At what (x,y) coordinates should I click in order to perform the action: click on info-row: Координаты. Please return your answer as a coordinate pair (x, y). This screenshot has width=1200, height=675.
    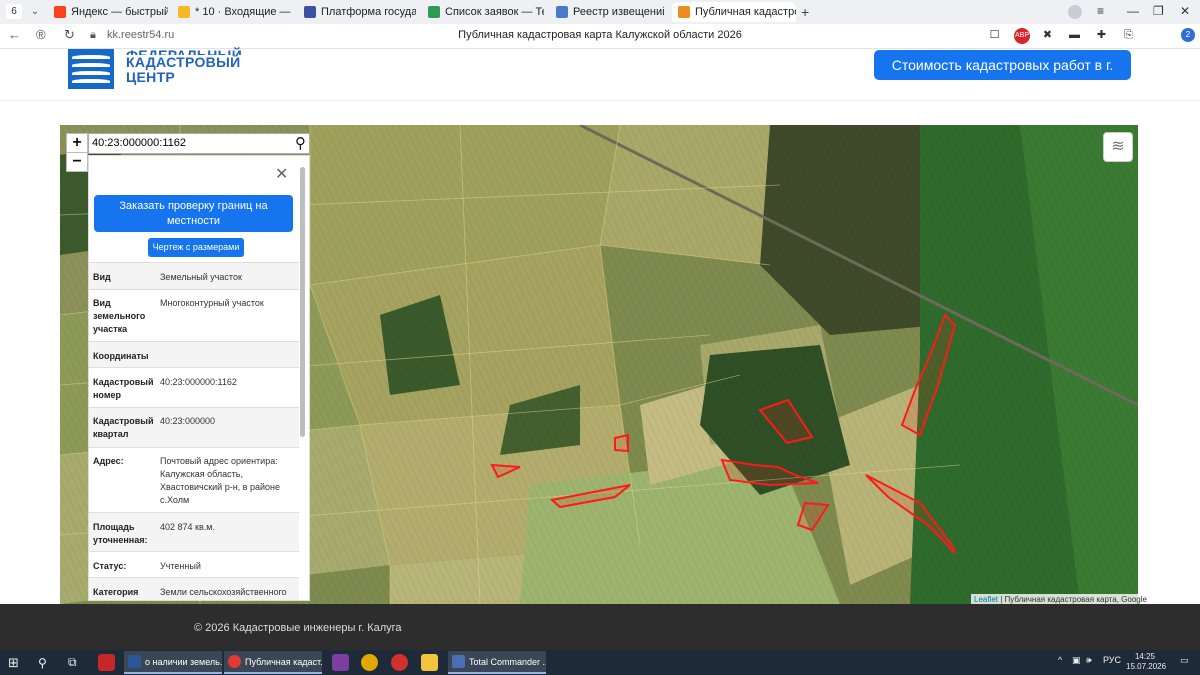
    Looking at the image, I should click on (194, 354).